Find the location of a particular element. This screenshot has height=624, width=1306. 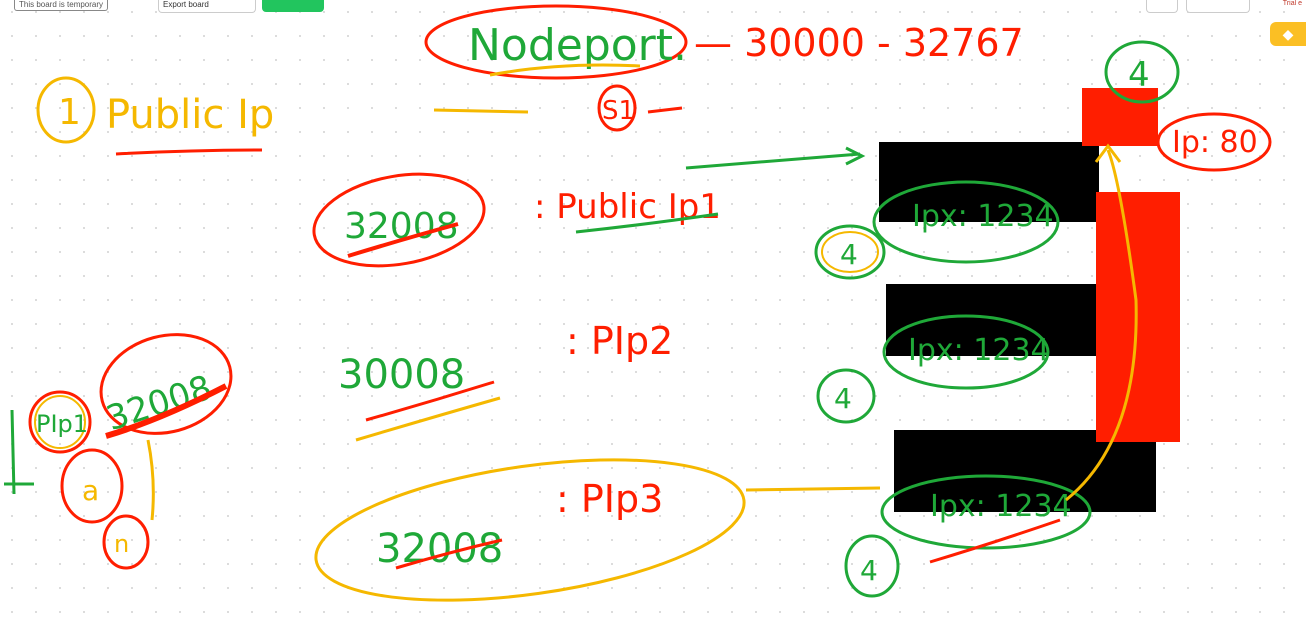

node2-ip: Ipx: 1234 is located at coordinates (979, 350).